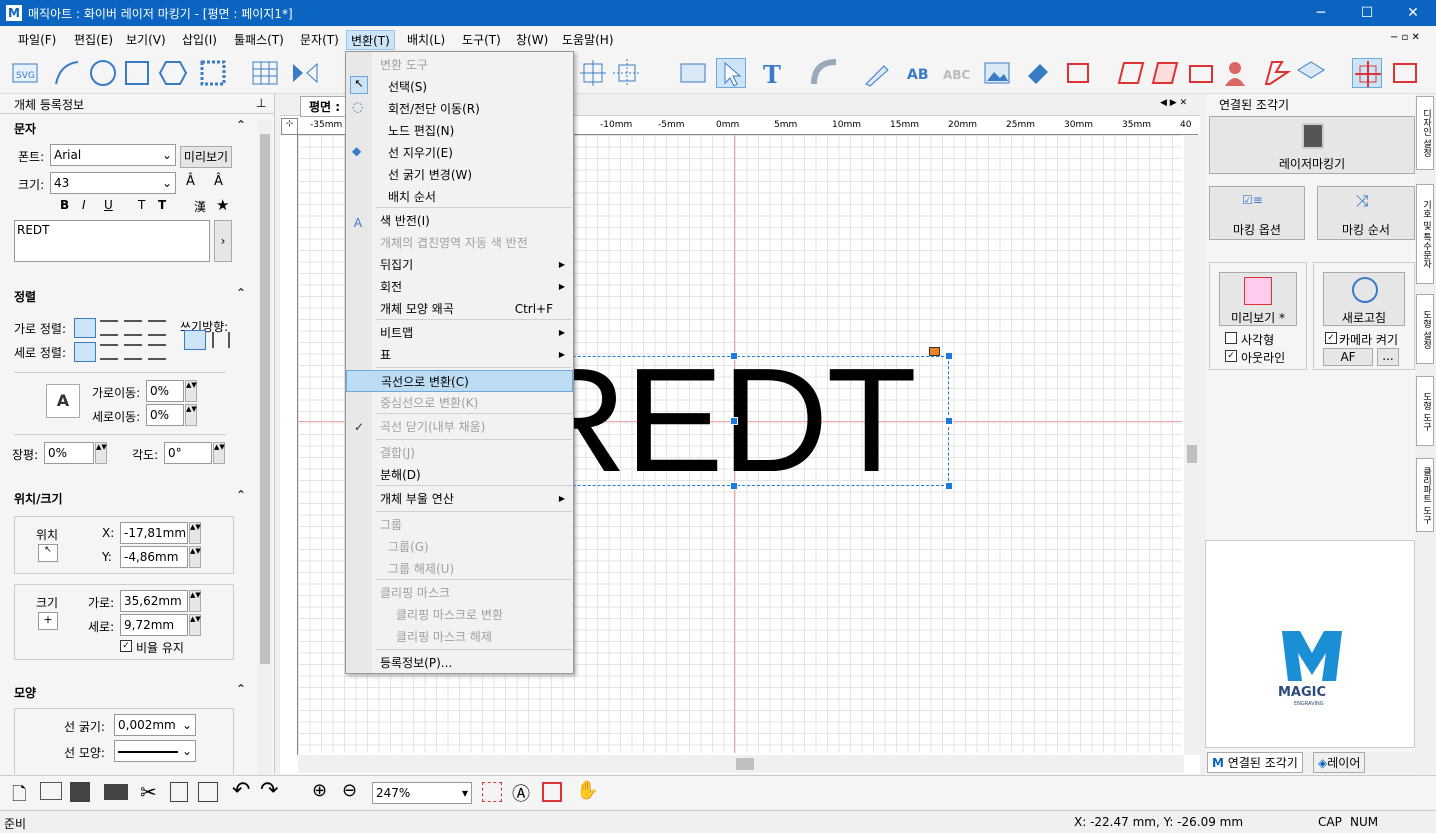 The width and height of the screenshot is (1436, 833). I want to click on canvas-text-object: REDT, so click(718, 421).